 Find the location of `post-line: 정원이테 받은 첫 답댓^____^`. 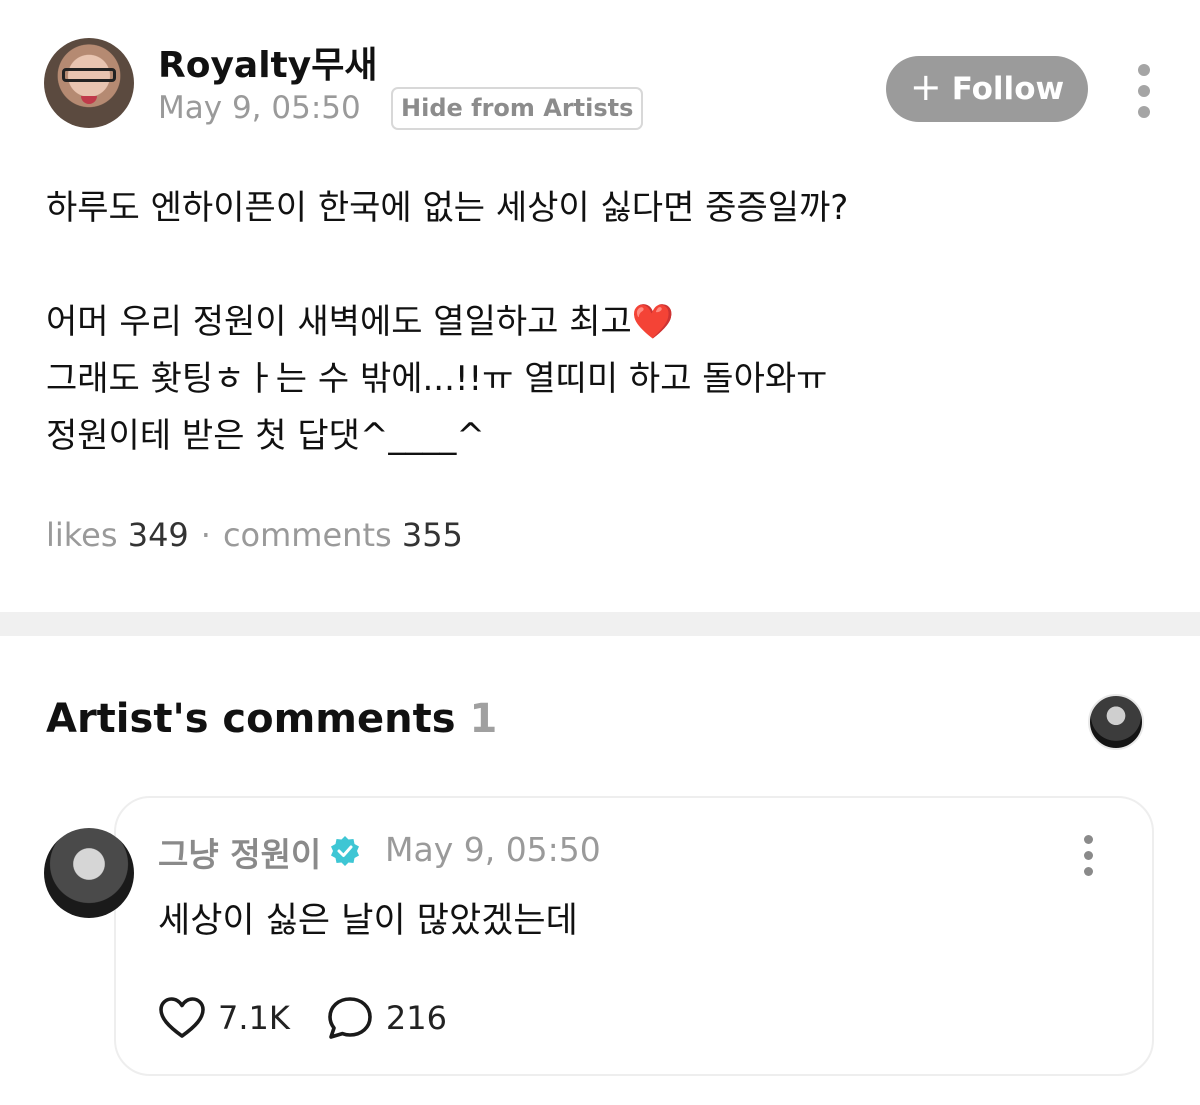

post-line: 정원이테 받은 첫 답댓^____^ is located at coordinates (265, 436).